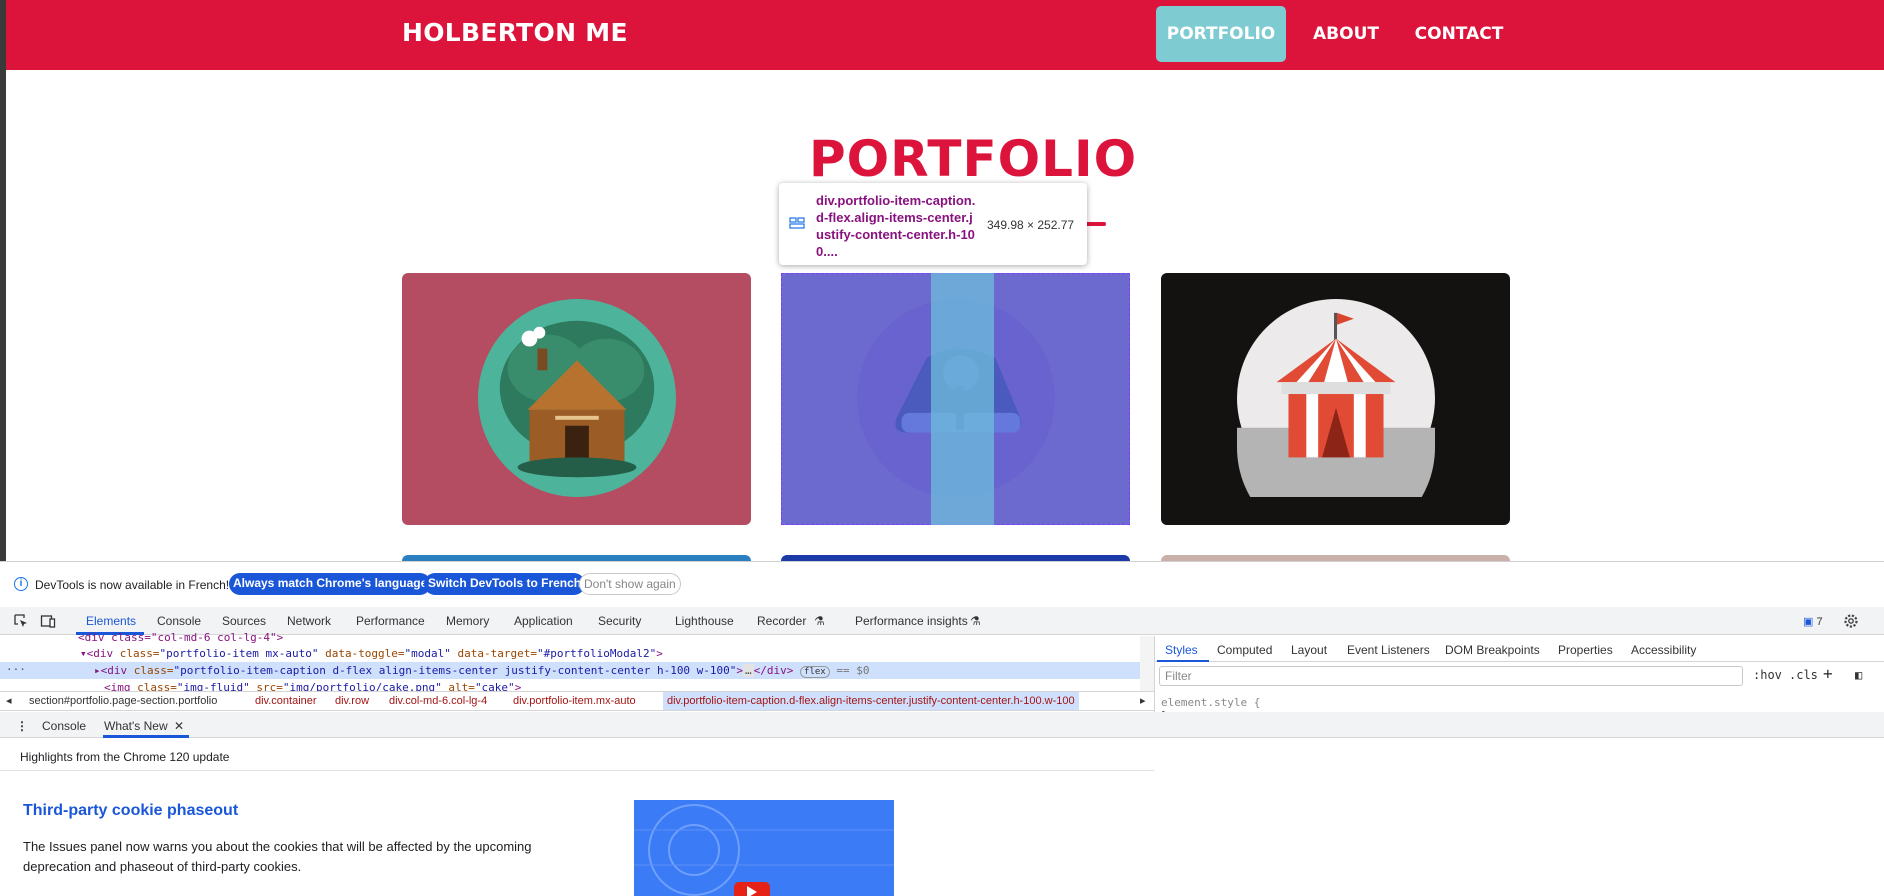 Image resolution: width=1884 pixels, height=896 pixels. I want to click on elements-scrollbar, so click(1147, 667).